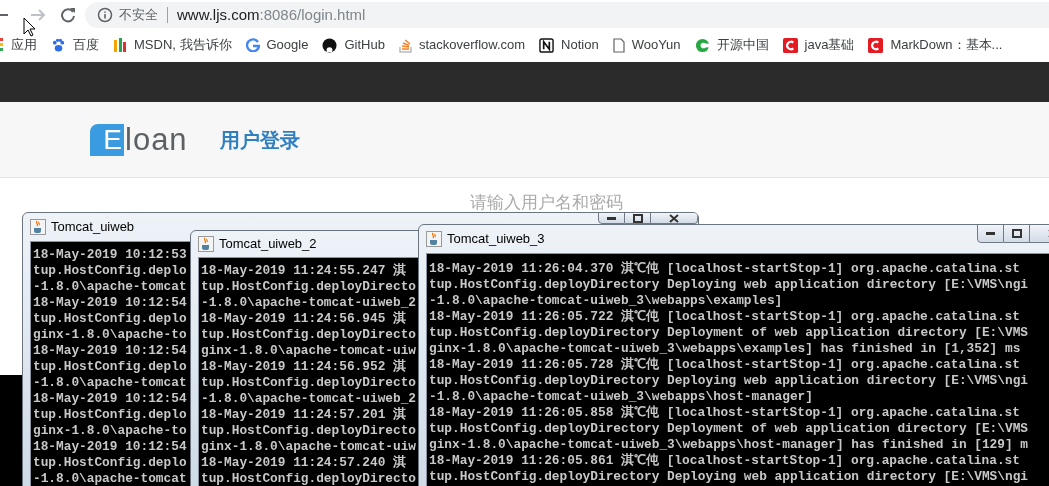  I want to click on reload-icon, so click(68, 15).